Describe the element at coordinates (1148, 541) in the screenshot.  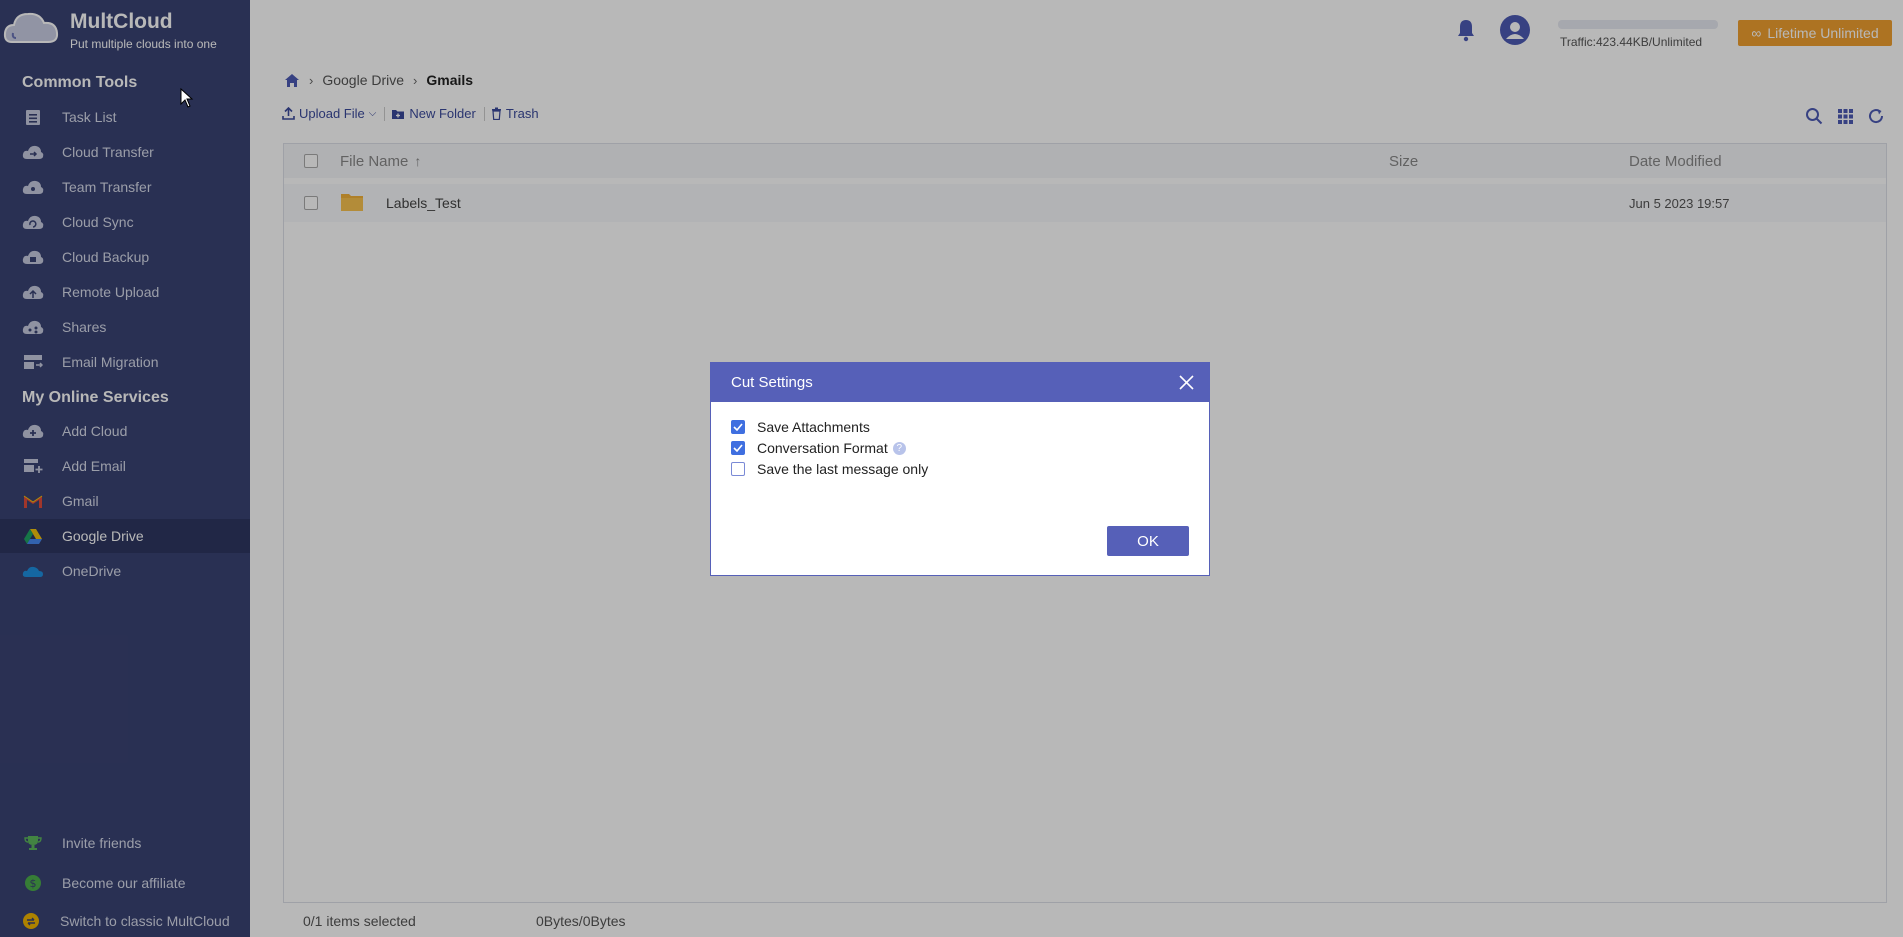
I see `ok-button: OK` at that location.